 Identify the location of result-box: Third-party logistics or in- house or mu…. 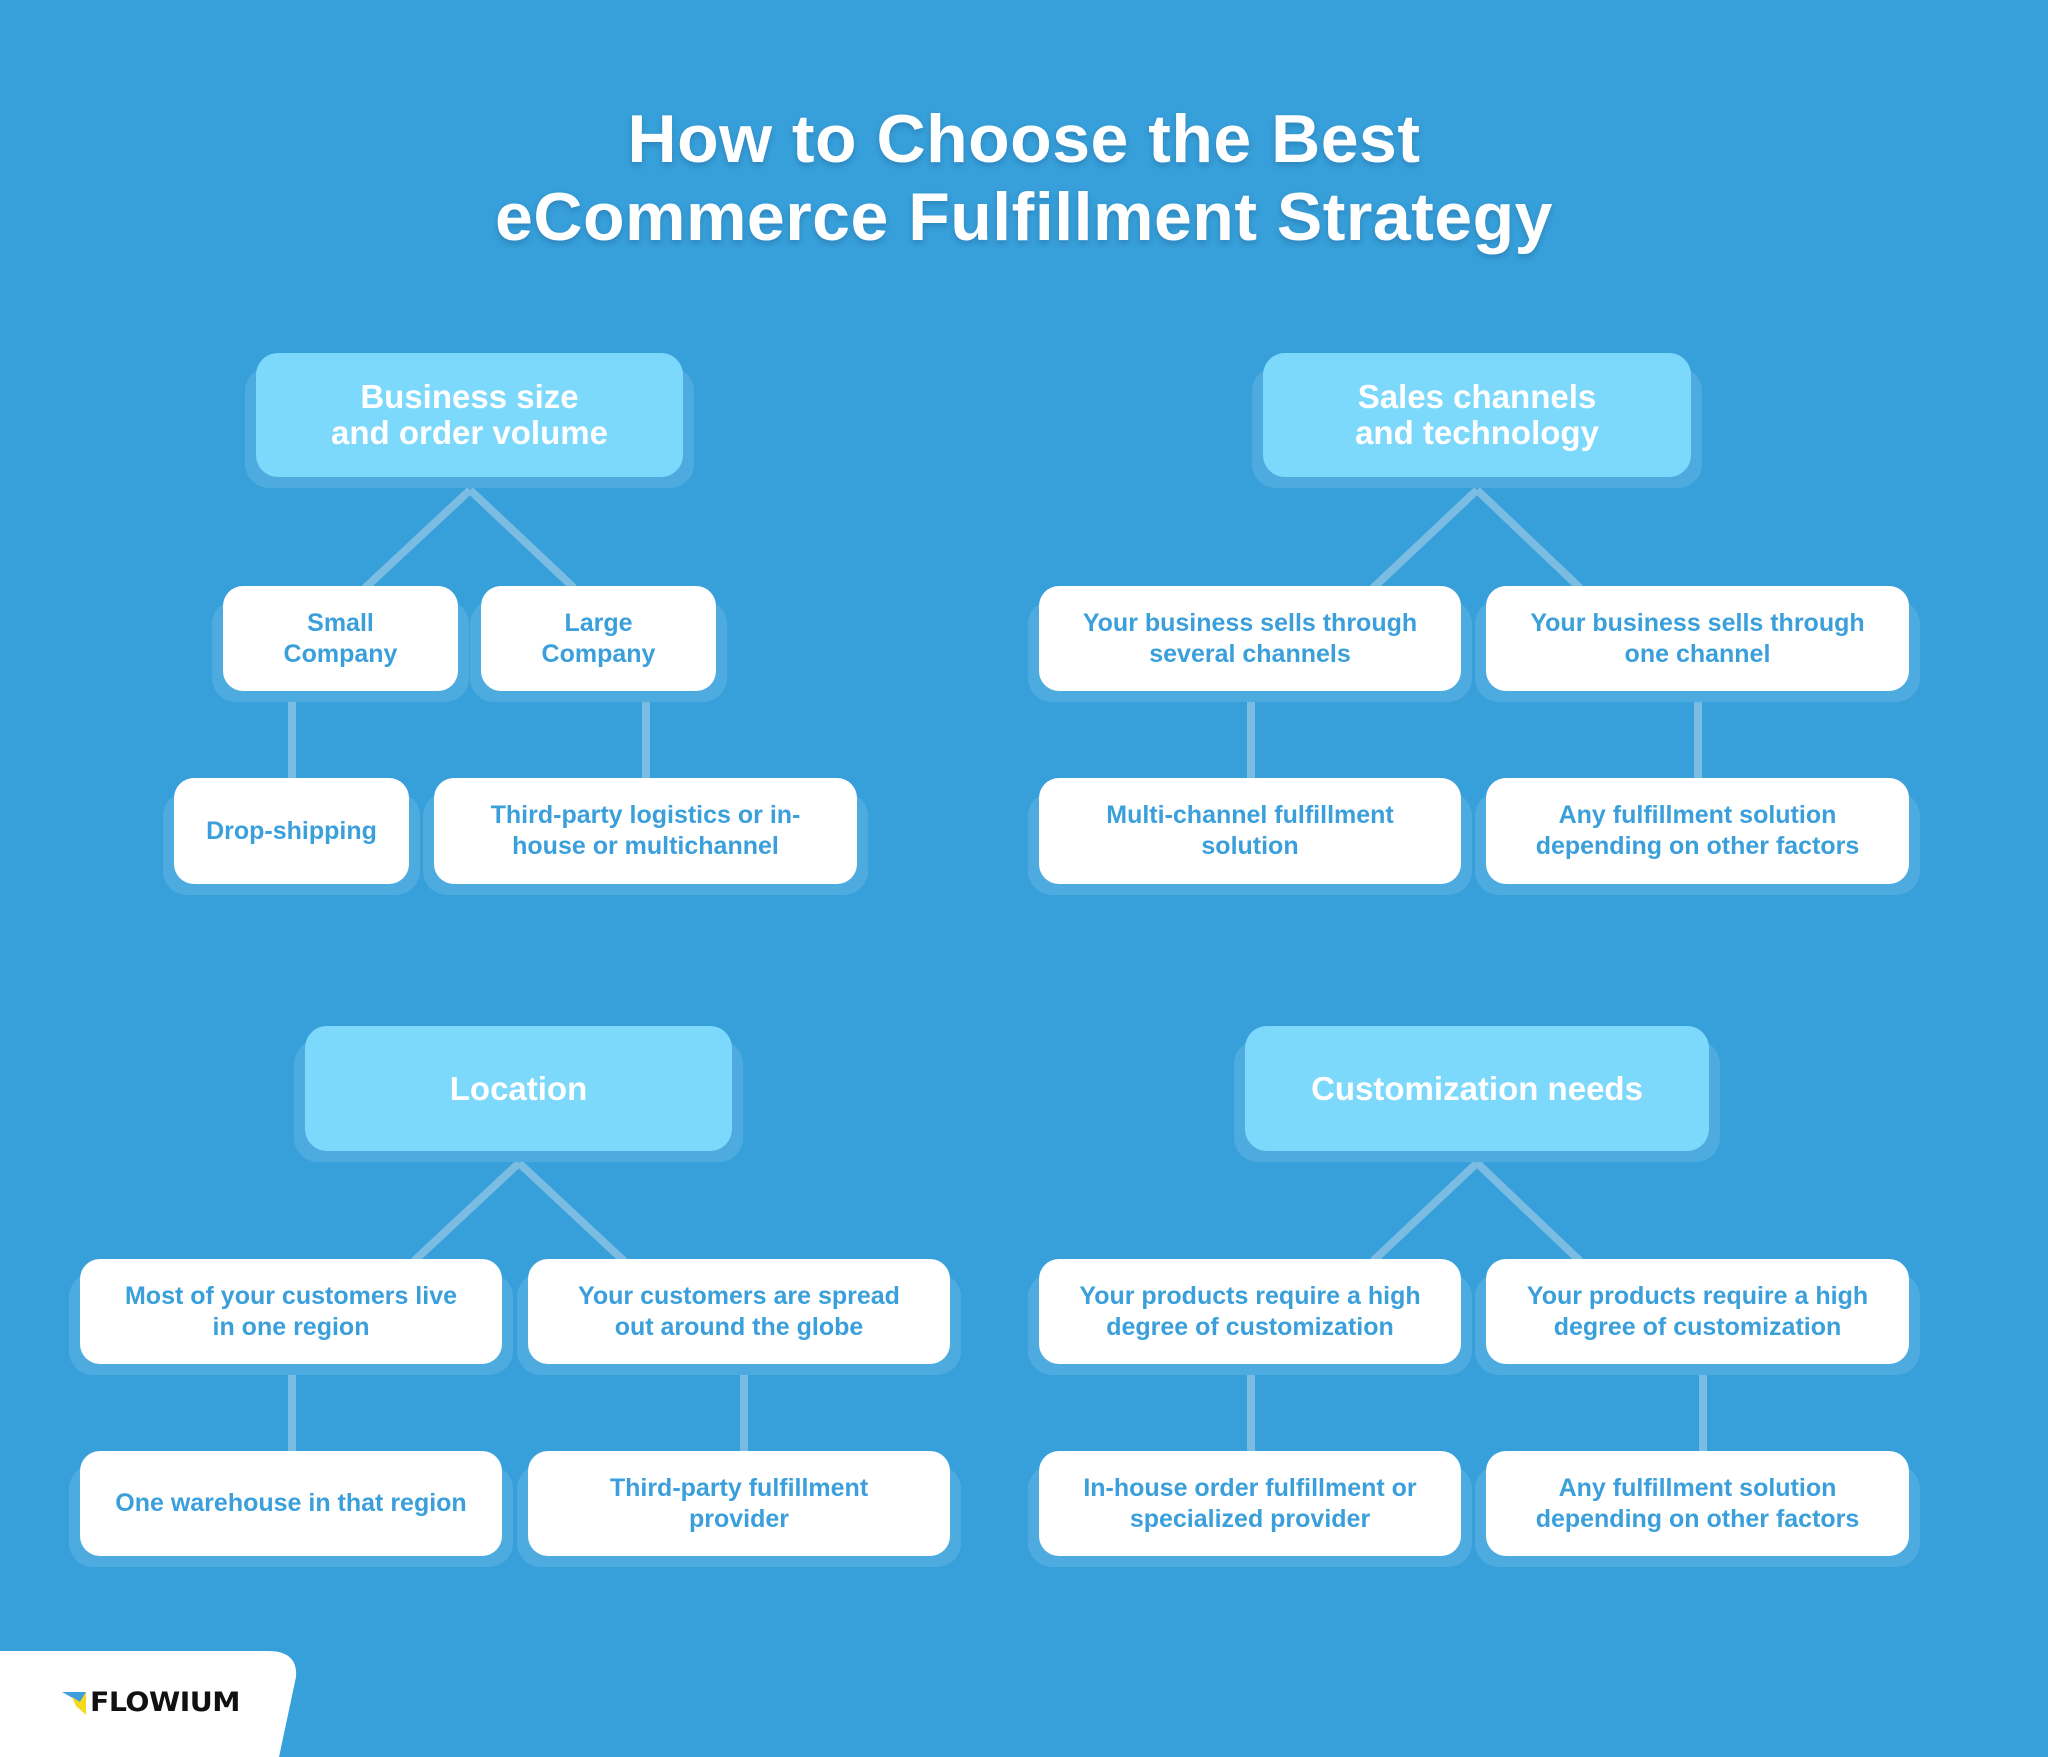
(645, 836).